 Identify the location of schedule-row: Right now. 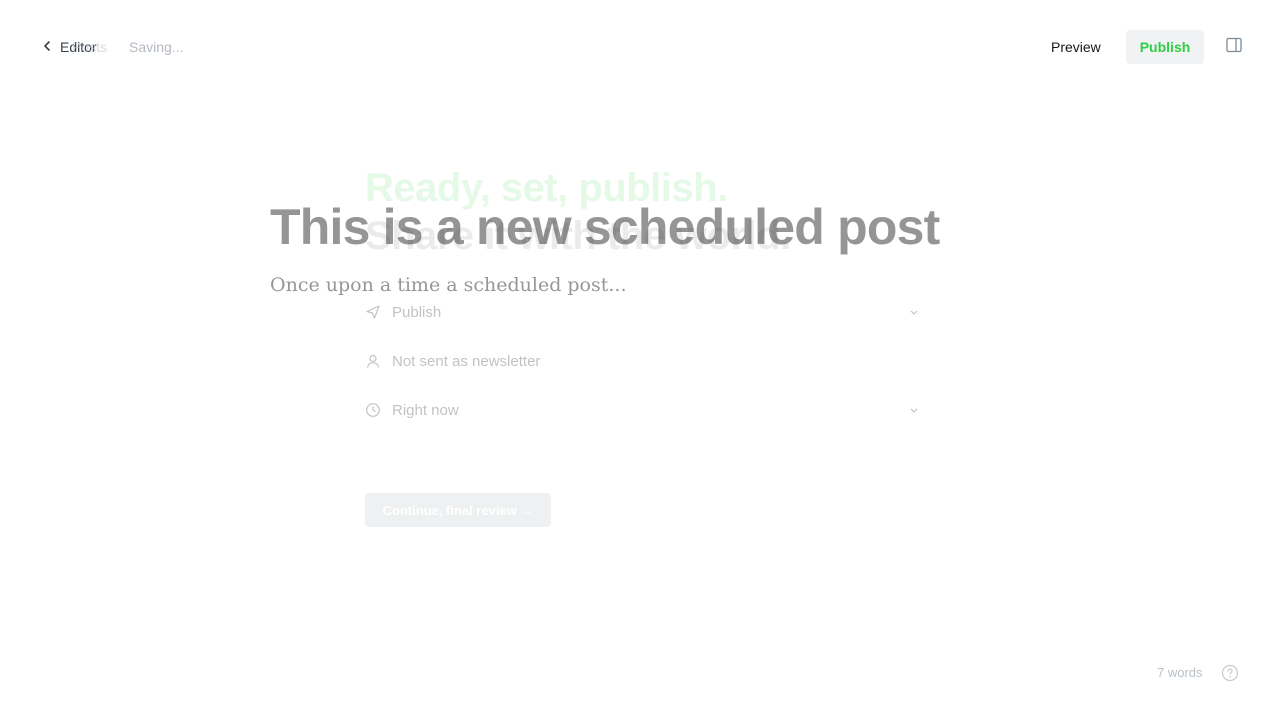
(642, 410).